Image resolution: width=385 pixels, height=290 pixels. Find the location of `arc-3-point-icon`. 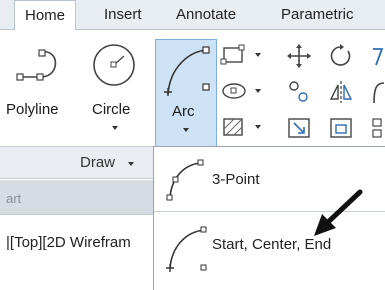

arc-3-point-icon is located at coordinates (185, 180).